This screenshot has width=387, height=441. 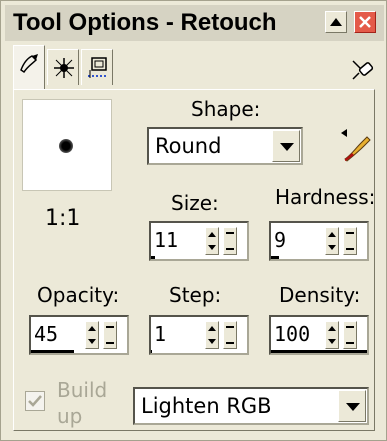 I want to click on build-up-label-line2: up, so click(x=70, y=416).